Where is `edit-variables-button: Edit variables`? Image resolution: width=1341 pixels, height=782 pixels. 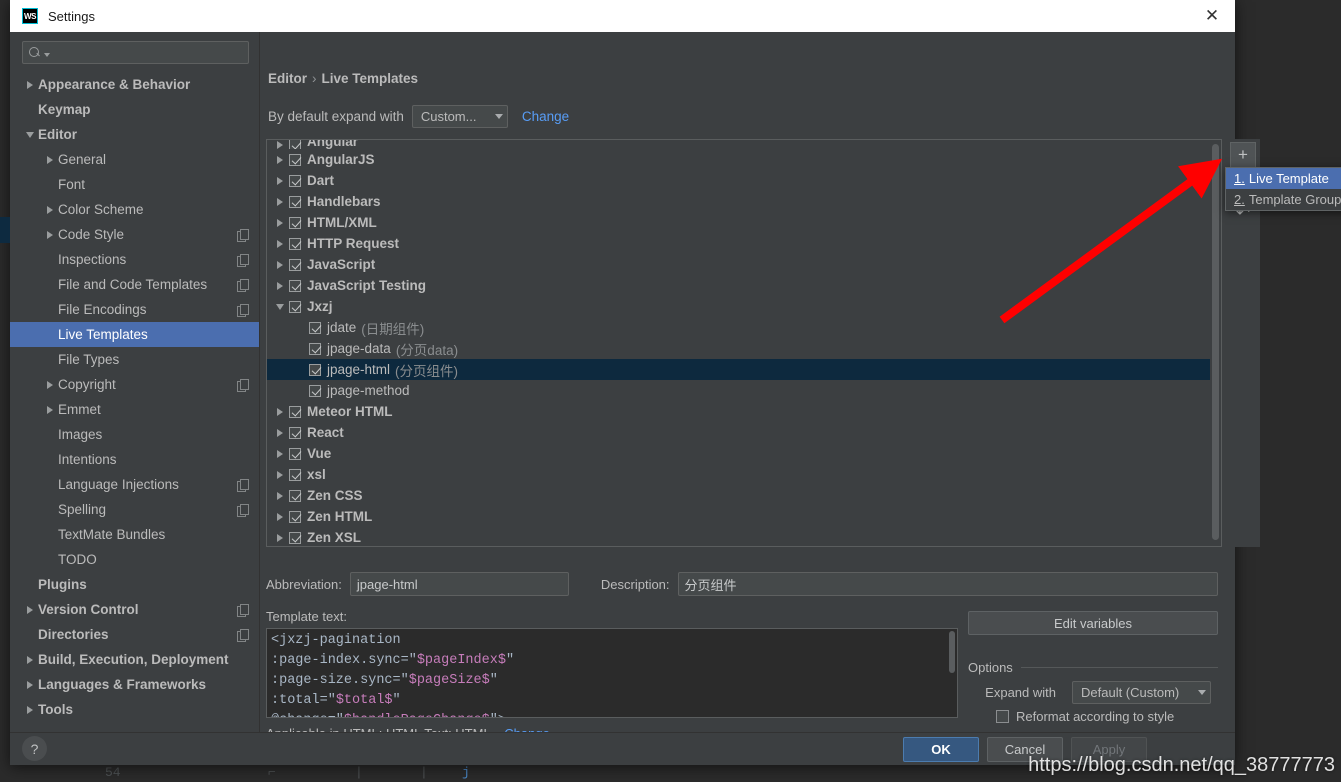 edit-variables-button: Edit variables is located at coordinates (1093, 623).